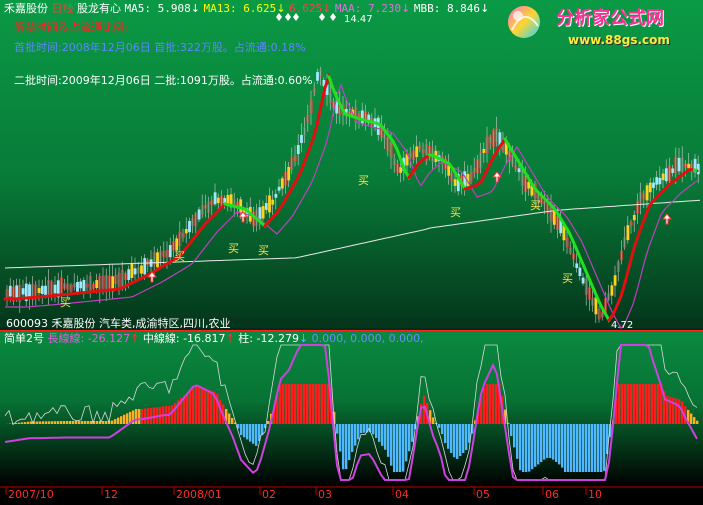  I want to click on ma13-value: MA13: 6.625, so click(240, 8).